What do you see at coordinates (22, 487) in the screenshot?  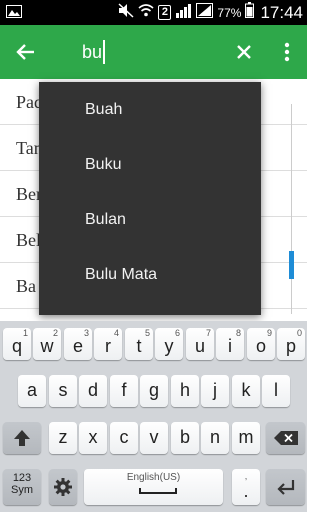 I see `symbols-key: 123 Sym` at bounding box center [22, 487].